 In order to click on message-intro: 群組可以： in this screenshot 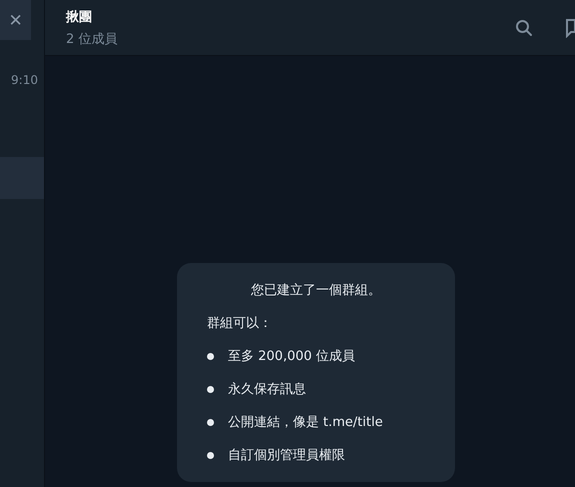, I will do `click(240, 323)`.